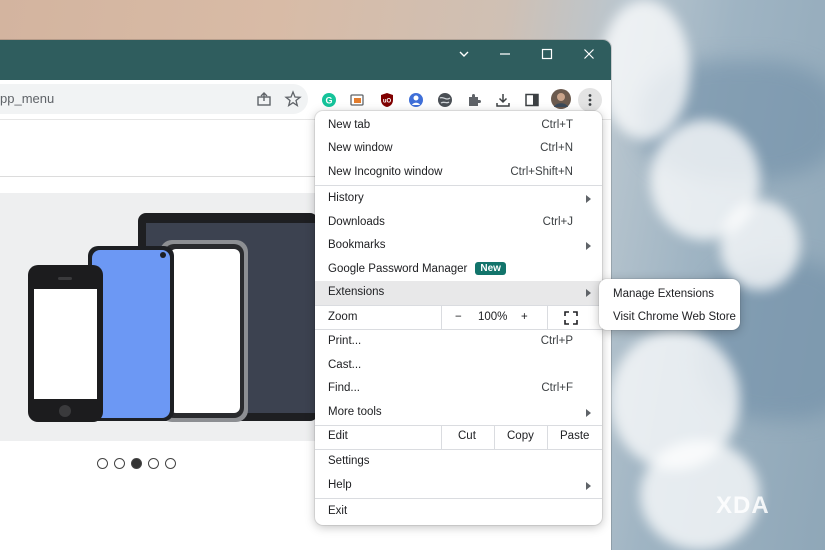  What do you see at coordinates (458, 126) in the screenshot?
I see `menu-item-new-tab: New tab Ctrl+T` at bounding box center [458, 126].